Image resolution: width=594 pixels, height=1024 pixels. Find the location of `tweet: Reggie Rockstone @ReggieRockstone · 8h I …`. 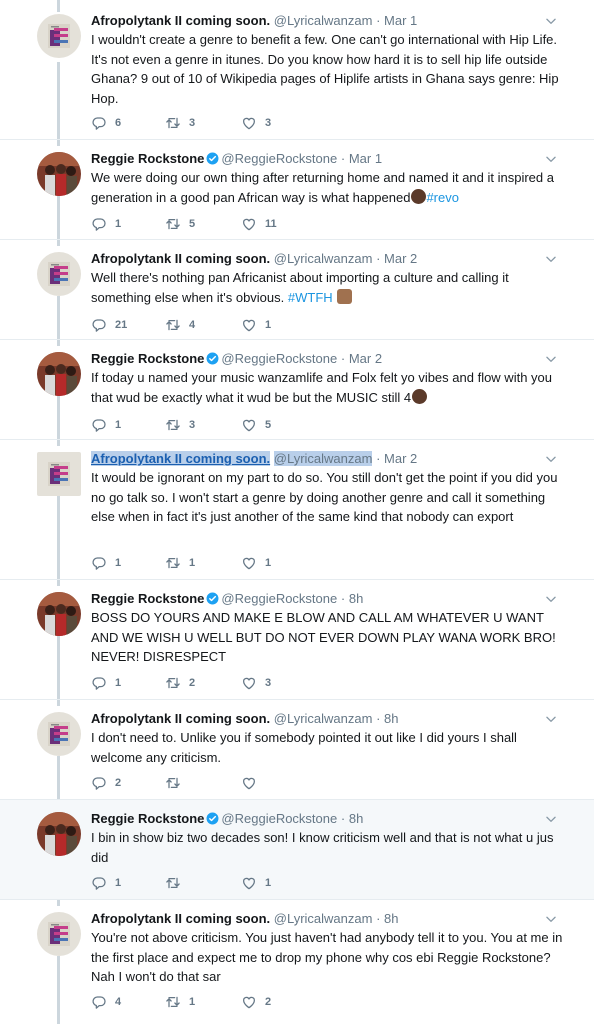

tweet: Reggie Rockstone @ReggieRockstone · 8h I … is located at coordinates (297, 850).